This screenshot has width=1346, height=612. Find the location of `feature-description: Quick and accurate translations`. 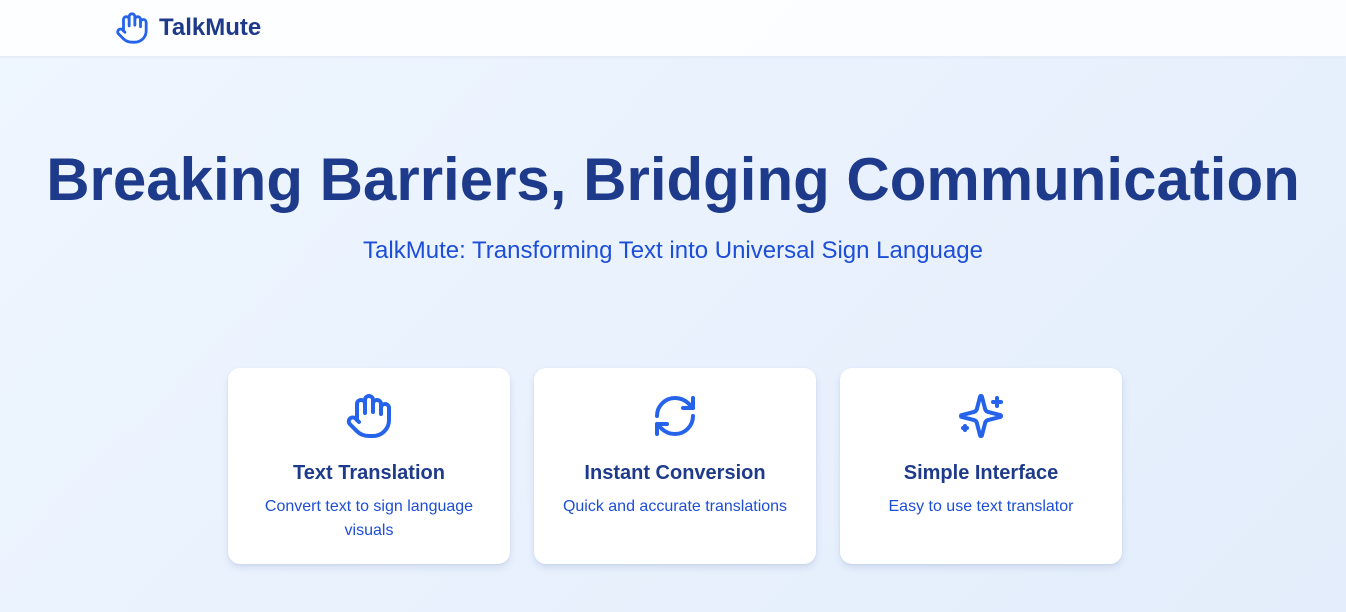

feature-description: Quick and accurate translations is located at coordinates (675, 506).